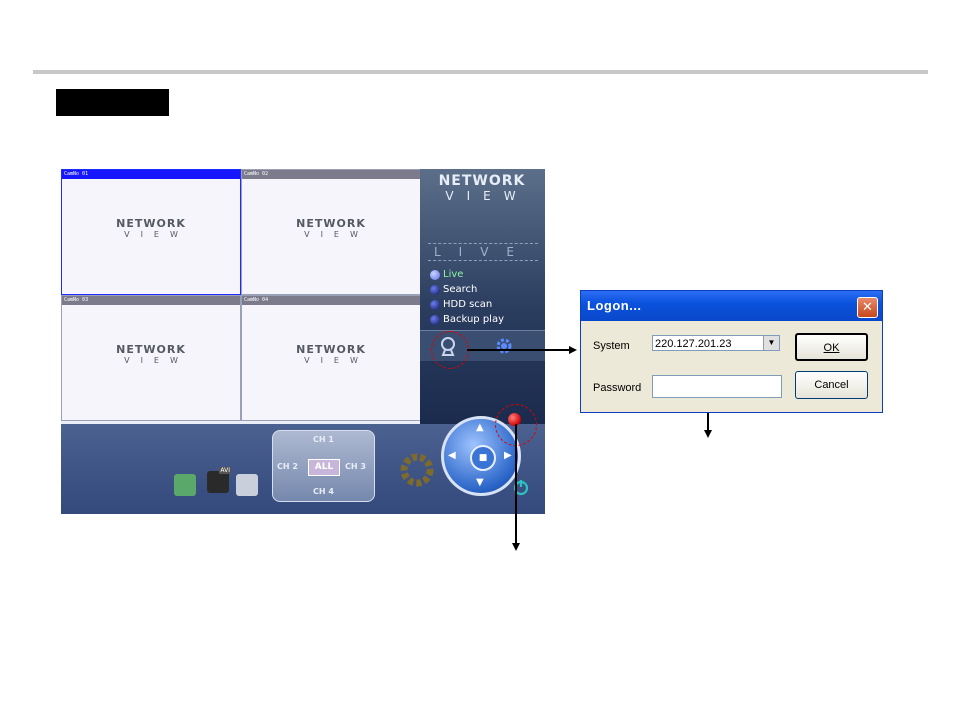 The width and height of the screenshot is (954, 716). What do you see at coordinates (452, 455) in the screenshot?
I see `ptz-left-arrow-icon: ◀` at bounding box center [452, 455].